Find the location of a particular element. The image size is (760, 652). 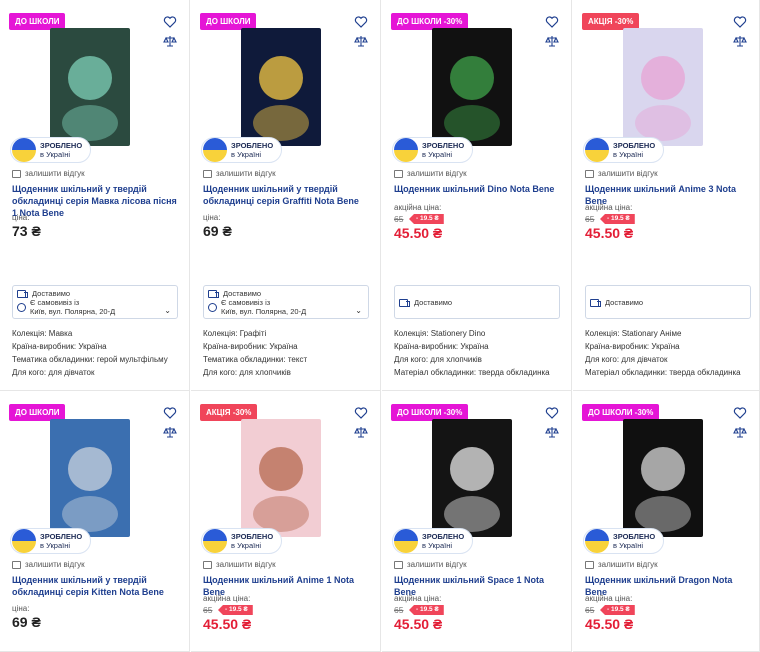

current-price: 73 ₴ is located at coordinates (26, 231).